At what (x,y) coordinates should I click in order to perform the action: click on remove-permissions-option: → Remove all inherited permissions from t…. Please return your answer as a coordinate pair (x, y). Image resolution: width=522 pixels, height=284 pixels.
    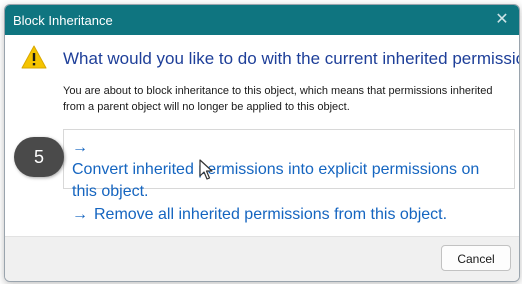
    Looking at the image, I should click on (291, 215).